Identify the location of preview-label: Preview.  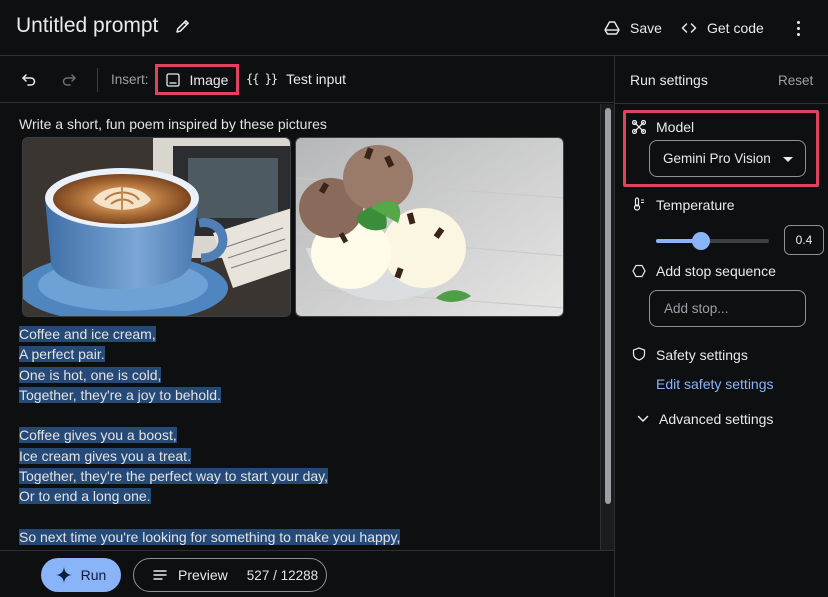
(203, 575).